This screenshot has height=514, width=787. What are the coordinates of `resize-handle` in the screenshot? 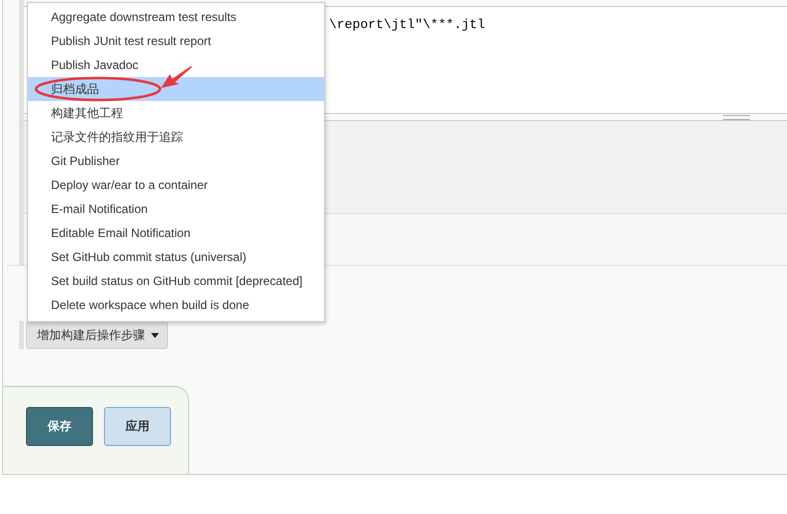 It's located at (736, 117).